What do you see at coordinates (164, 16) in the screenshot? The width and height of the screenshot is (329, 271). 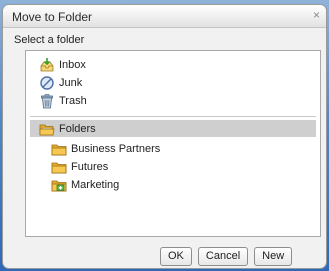 I see `dialog-titlebar: Move to Folder ×` at bounding box center [164, 16].